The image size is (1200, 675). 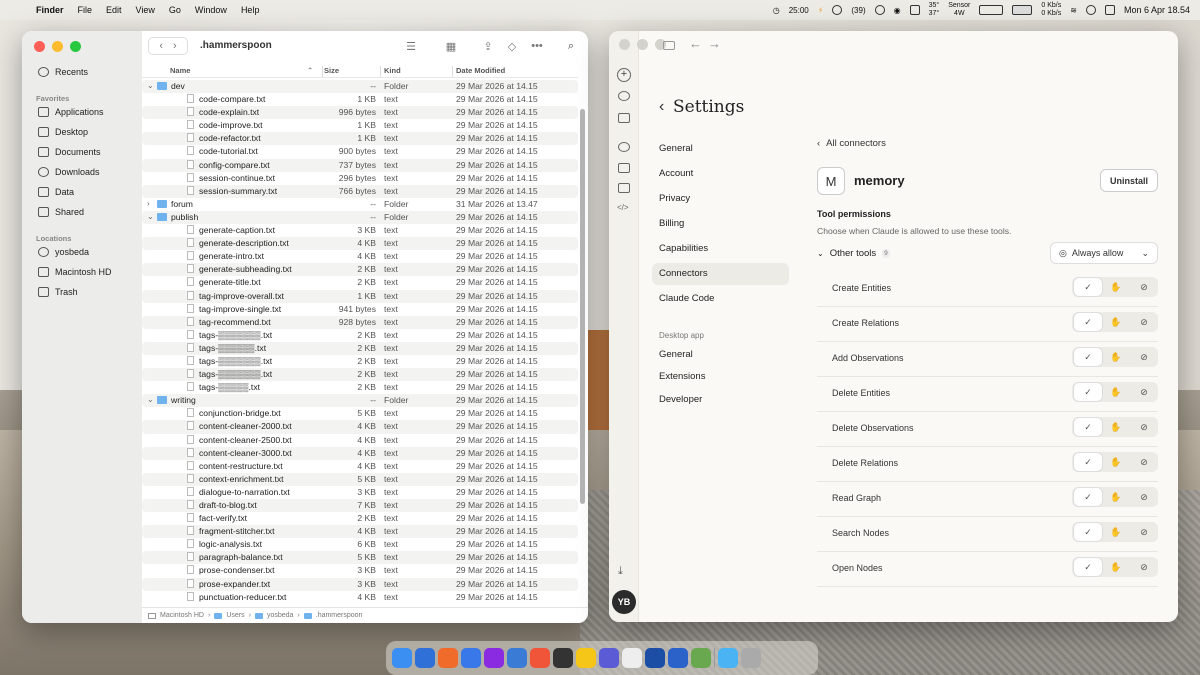 What do you see at coordinates (683, 248) in the screenshot?
I see `nav-capabilities: Capabilities` at bounding box center [683, 248].